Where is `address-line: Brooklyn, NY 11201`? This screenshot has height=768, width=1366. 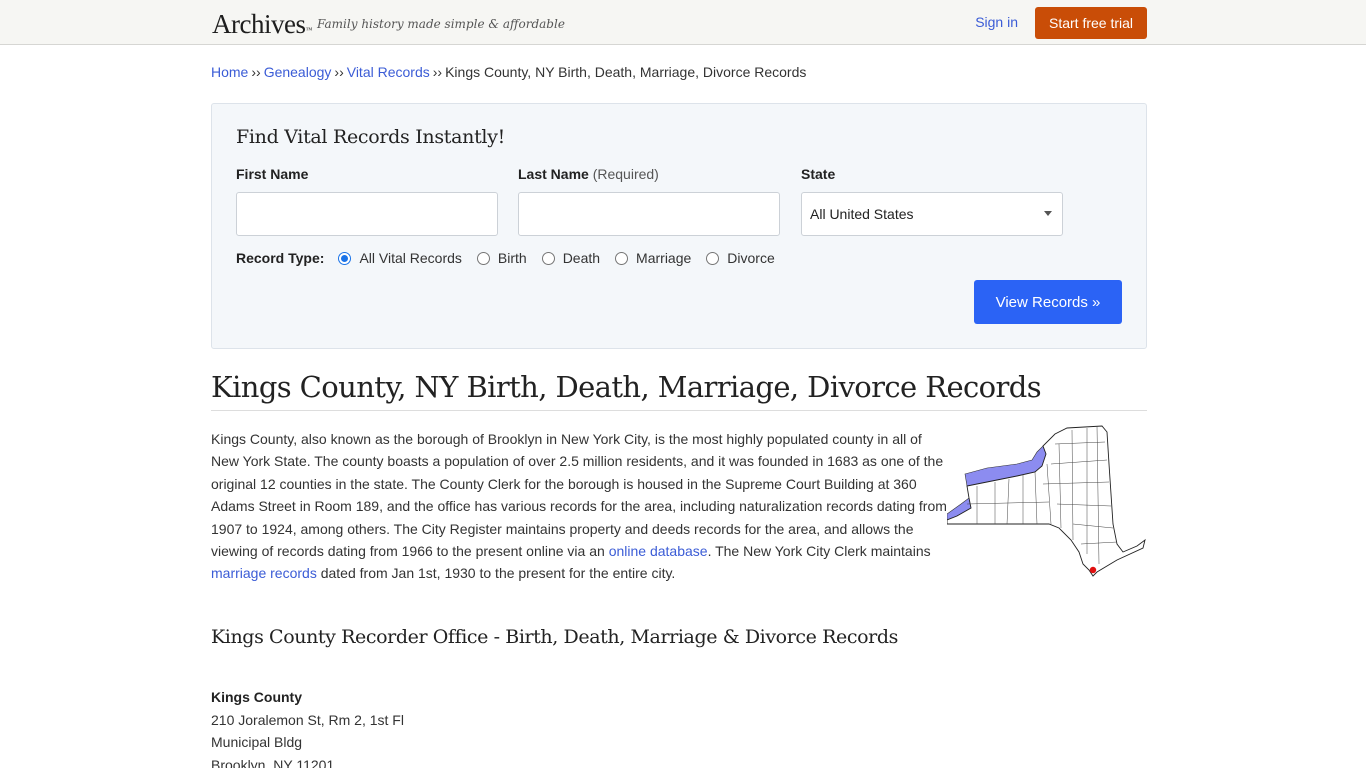 address-line: Brooklyn, NY 11201 is located at coordinates (273, 762).